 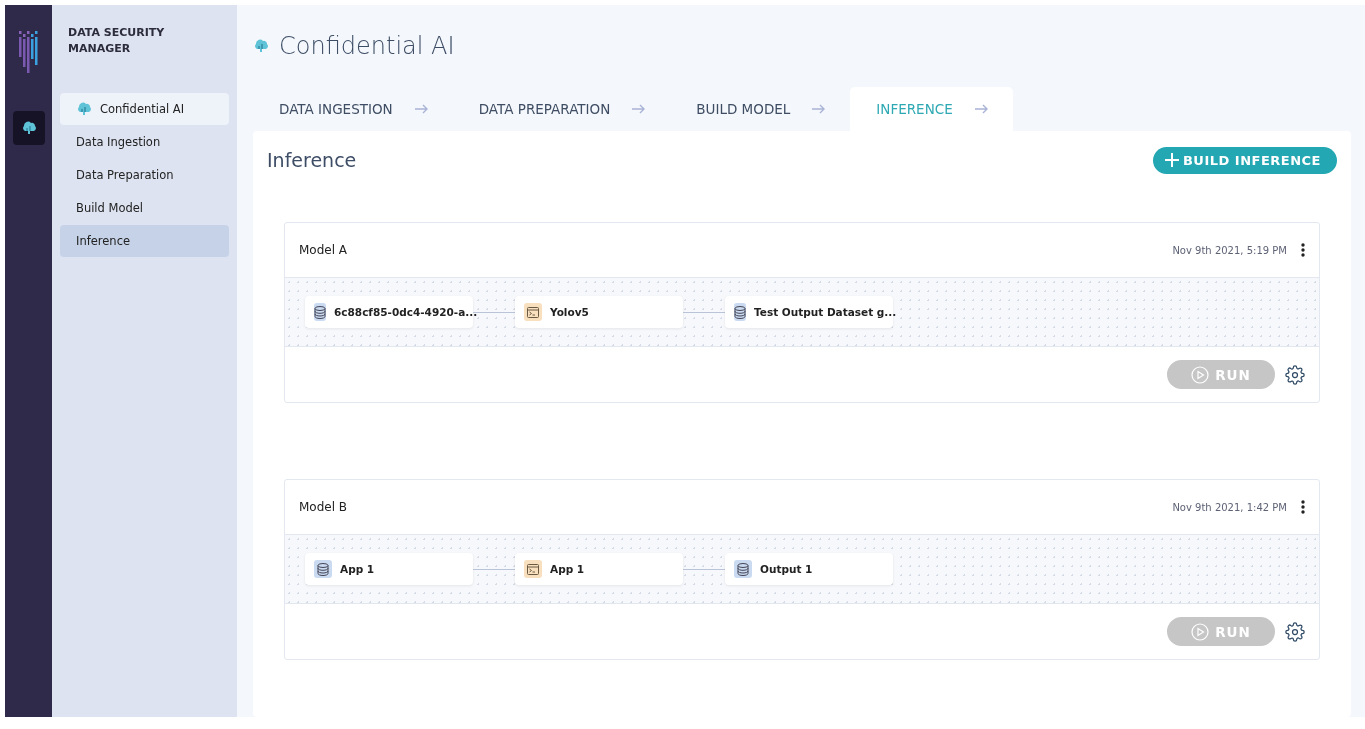 I want to click on tab-label: DATA INGESTION, so click(x=336, y=109).